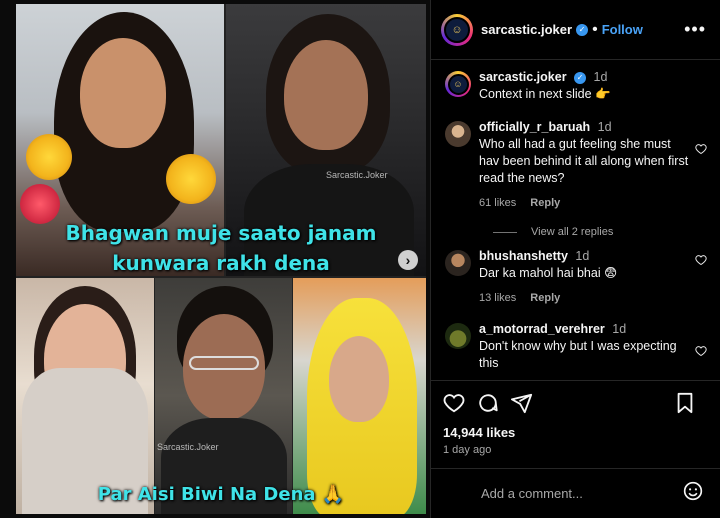 This screenshot has width=720, height=518. Describe the element at coordinates (523, 256) in the screenshot. I see `comment-username: bhushanshetty` at that location.